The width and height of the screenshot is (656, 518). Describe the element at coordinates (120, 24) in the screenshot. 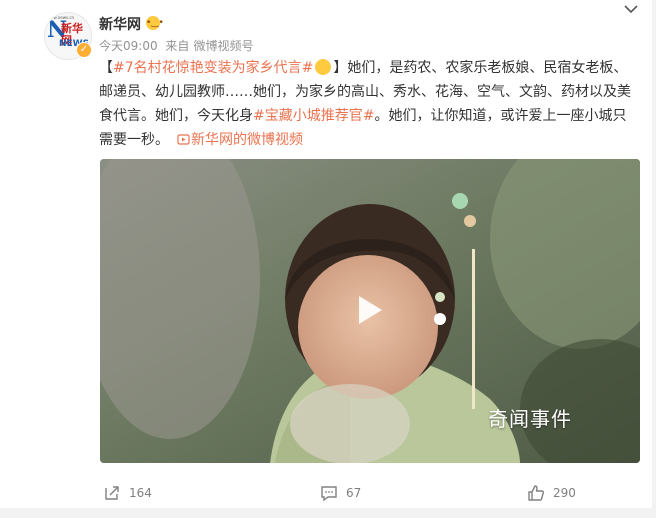

I see `author-name: 新华网` at that location.